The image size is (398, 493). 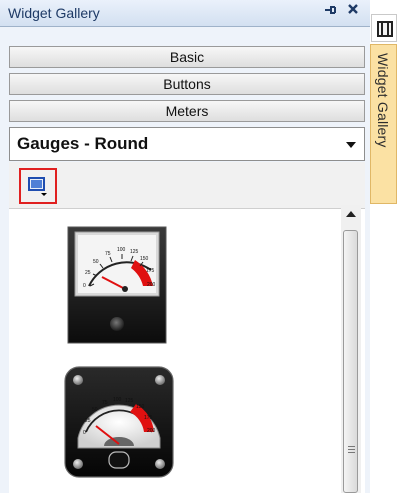 What do you see at coordinates (185, 13) in the screenshot?
I see `panel-titlebar: Widget Gallery` at bounding box center [185, 13].